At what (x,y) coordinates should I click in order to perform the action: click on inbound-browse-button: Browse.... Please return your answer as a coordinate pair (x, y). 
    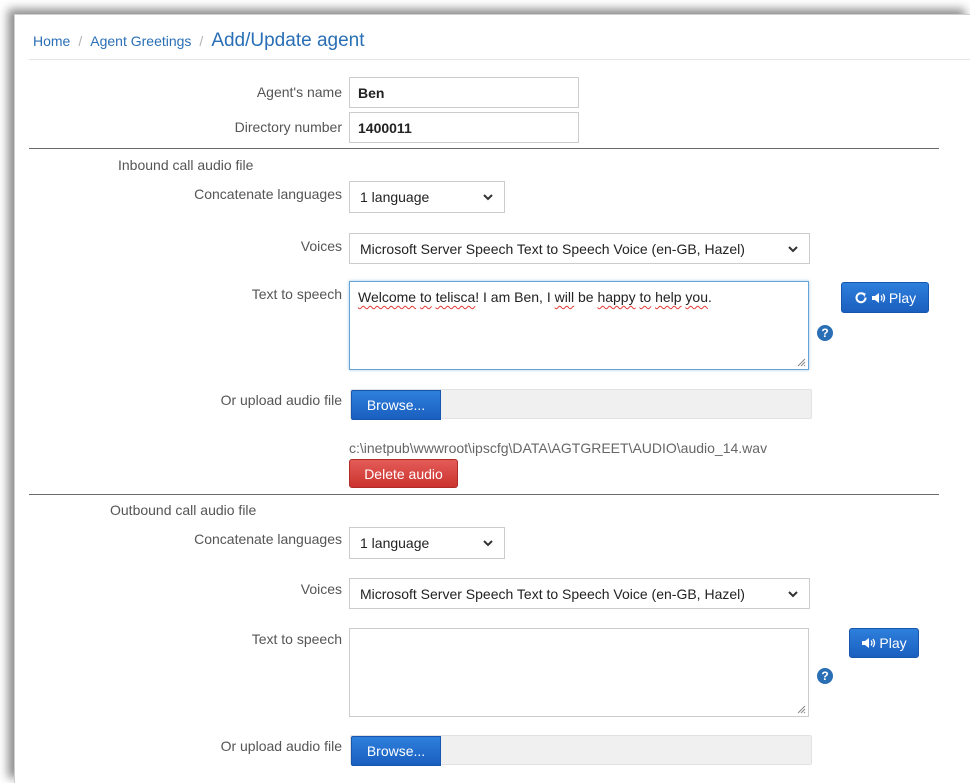
    Looking at the image, I should click on (396, 405).